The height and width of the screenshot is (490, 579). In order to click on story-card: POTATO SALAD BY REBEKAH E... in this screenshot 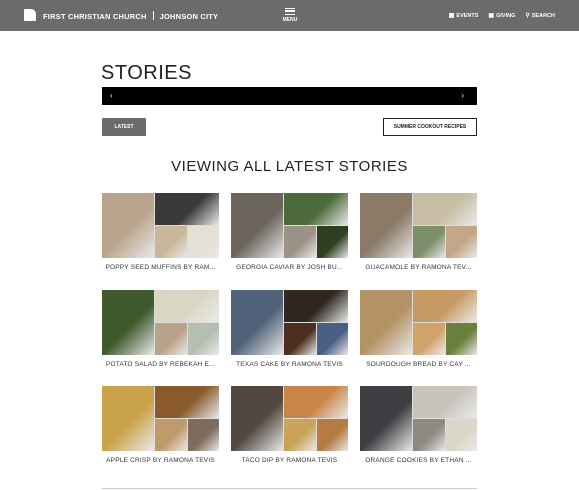, I will do `click(160, 329)`.